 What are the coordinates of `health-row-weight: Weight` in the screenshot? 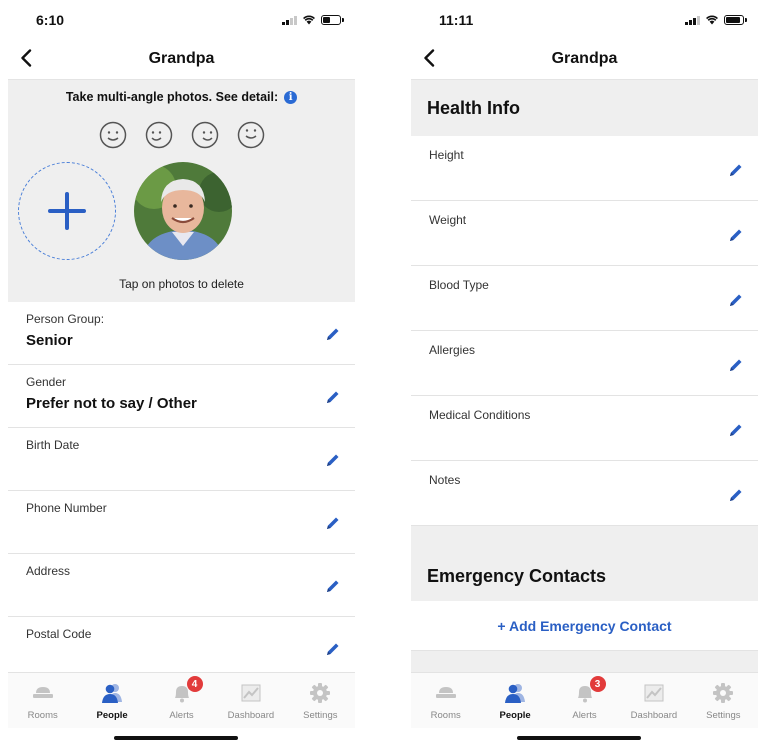 It's located at (584, 233).